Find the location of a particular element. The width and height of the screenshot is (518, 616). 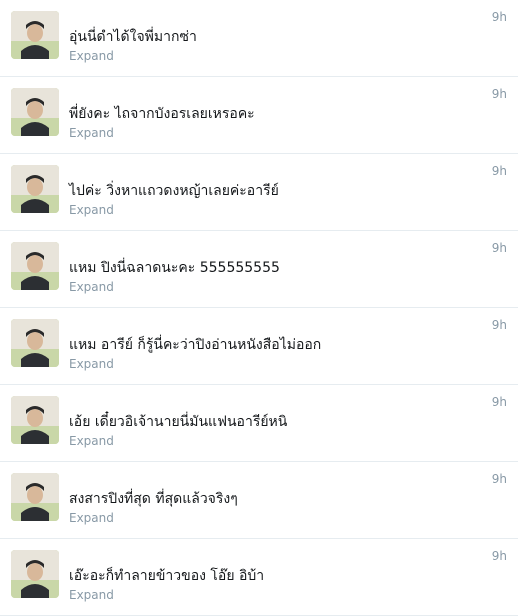

tweet-text: เอ๊ะอะก็ทำลายข้าวของ โอ๊ย อิบ้า is located at coordinates (167, 576).